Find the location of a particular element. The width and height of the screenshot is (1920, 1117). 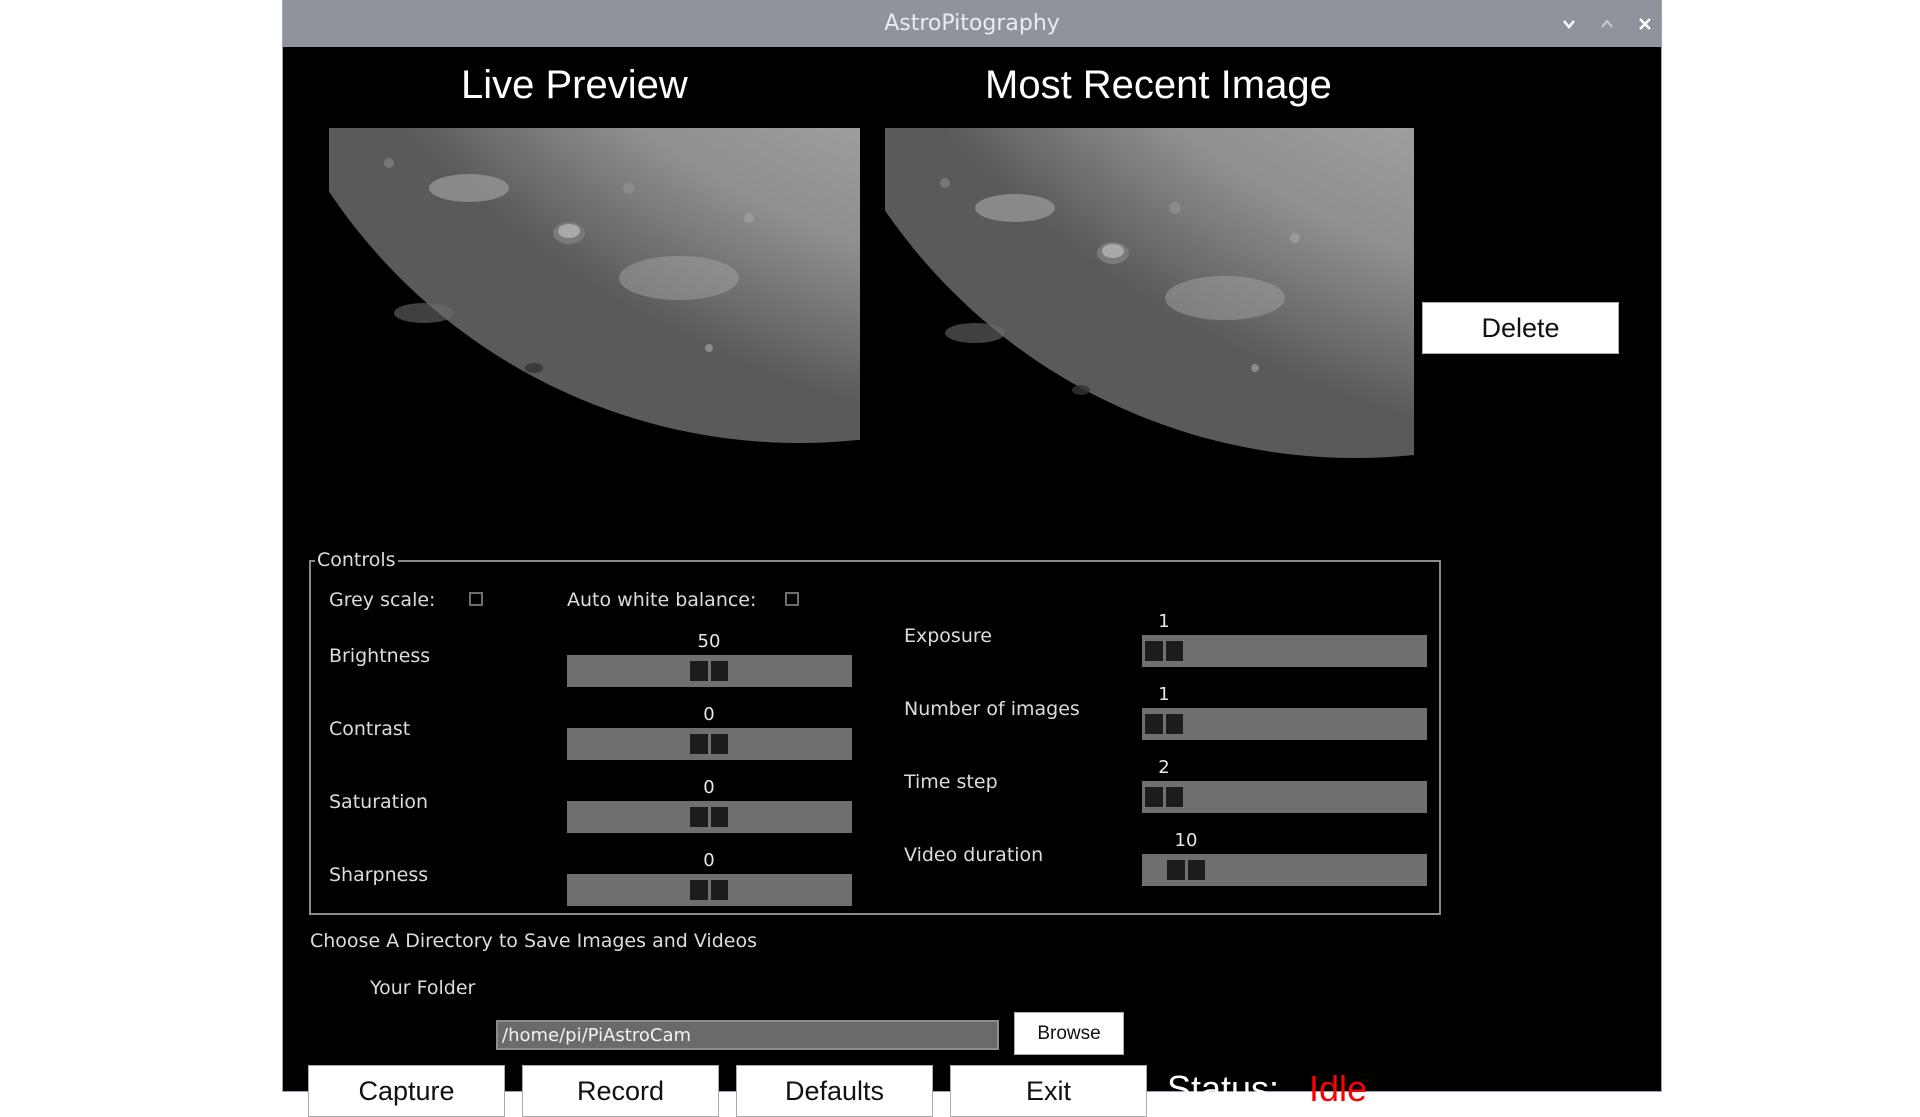

grey-scale-label: Grey scale: is located at coordinates (382, 600).